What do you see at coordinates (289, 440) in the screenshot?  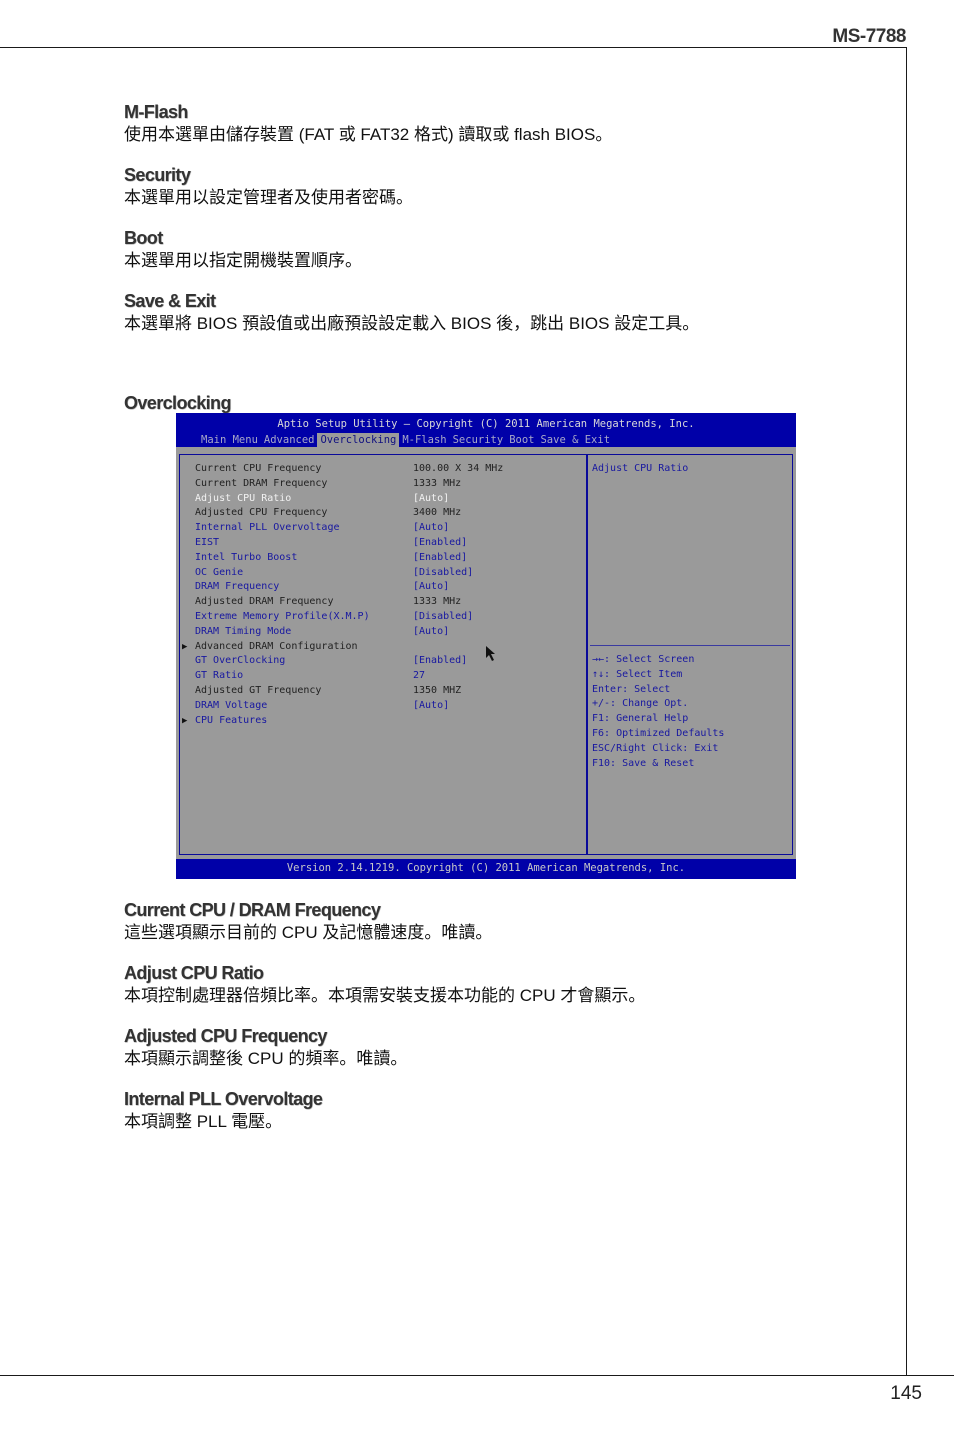 I see `bios-tab-advanced: Advanced` at bounding box center [289, 440].